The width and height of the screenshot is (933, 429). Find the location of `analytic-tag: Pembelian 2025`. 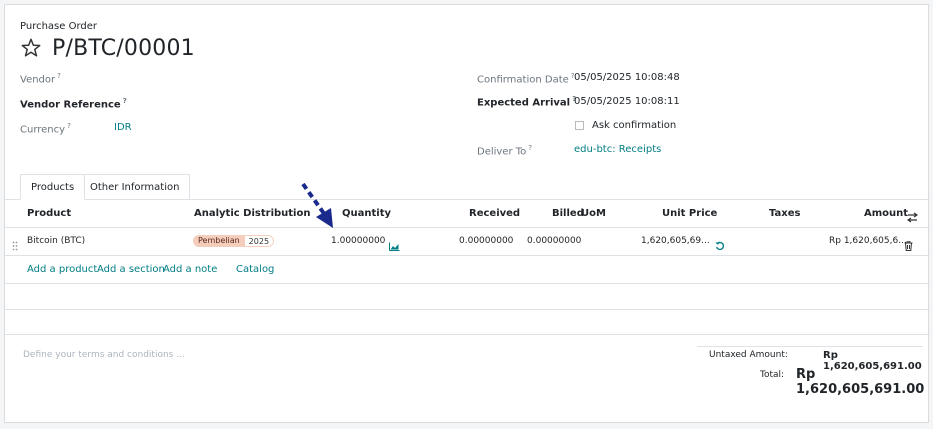

analytic-tag: Pembelian 2025 is located at coordinates (234, 241).